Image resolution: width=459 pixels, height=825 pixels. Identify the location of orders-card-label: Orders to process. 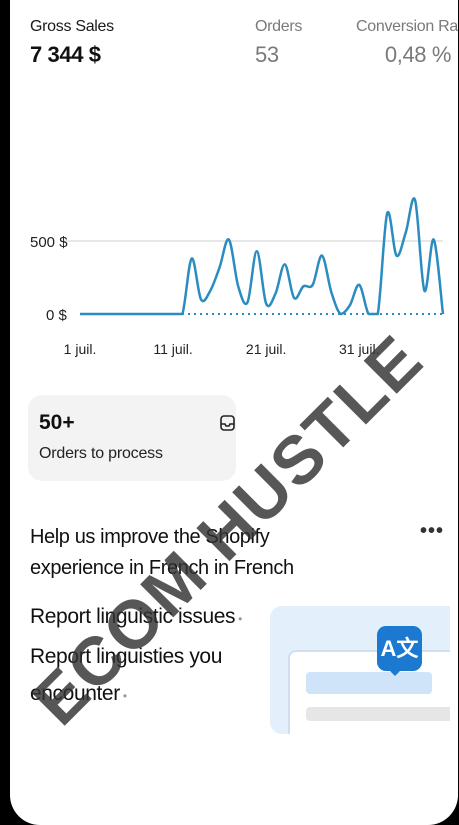
(101, 453).